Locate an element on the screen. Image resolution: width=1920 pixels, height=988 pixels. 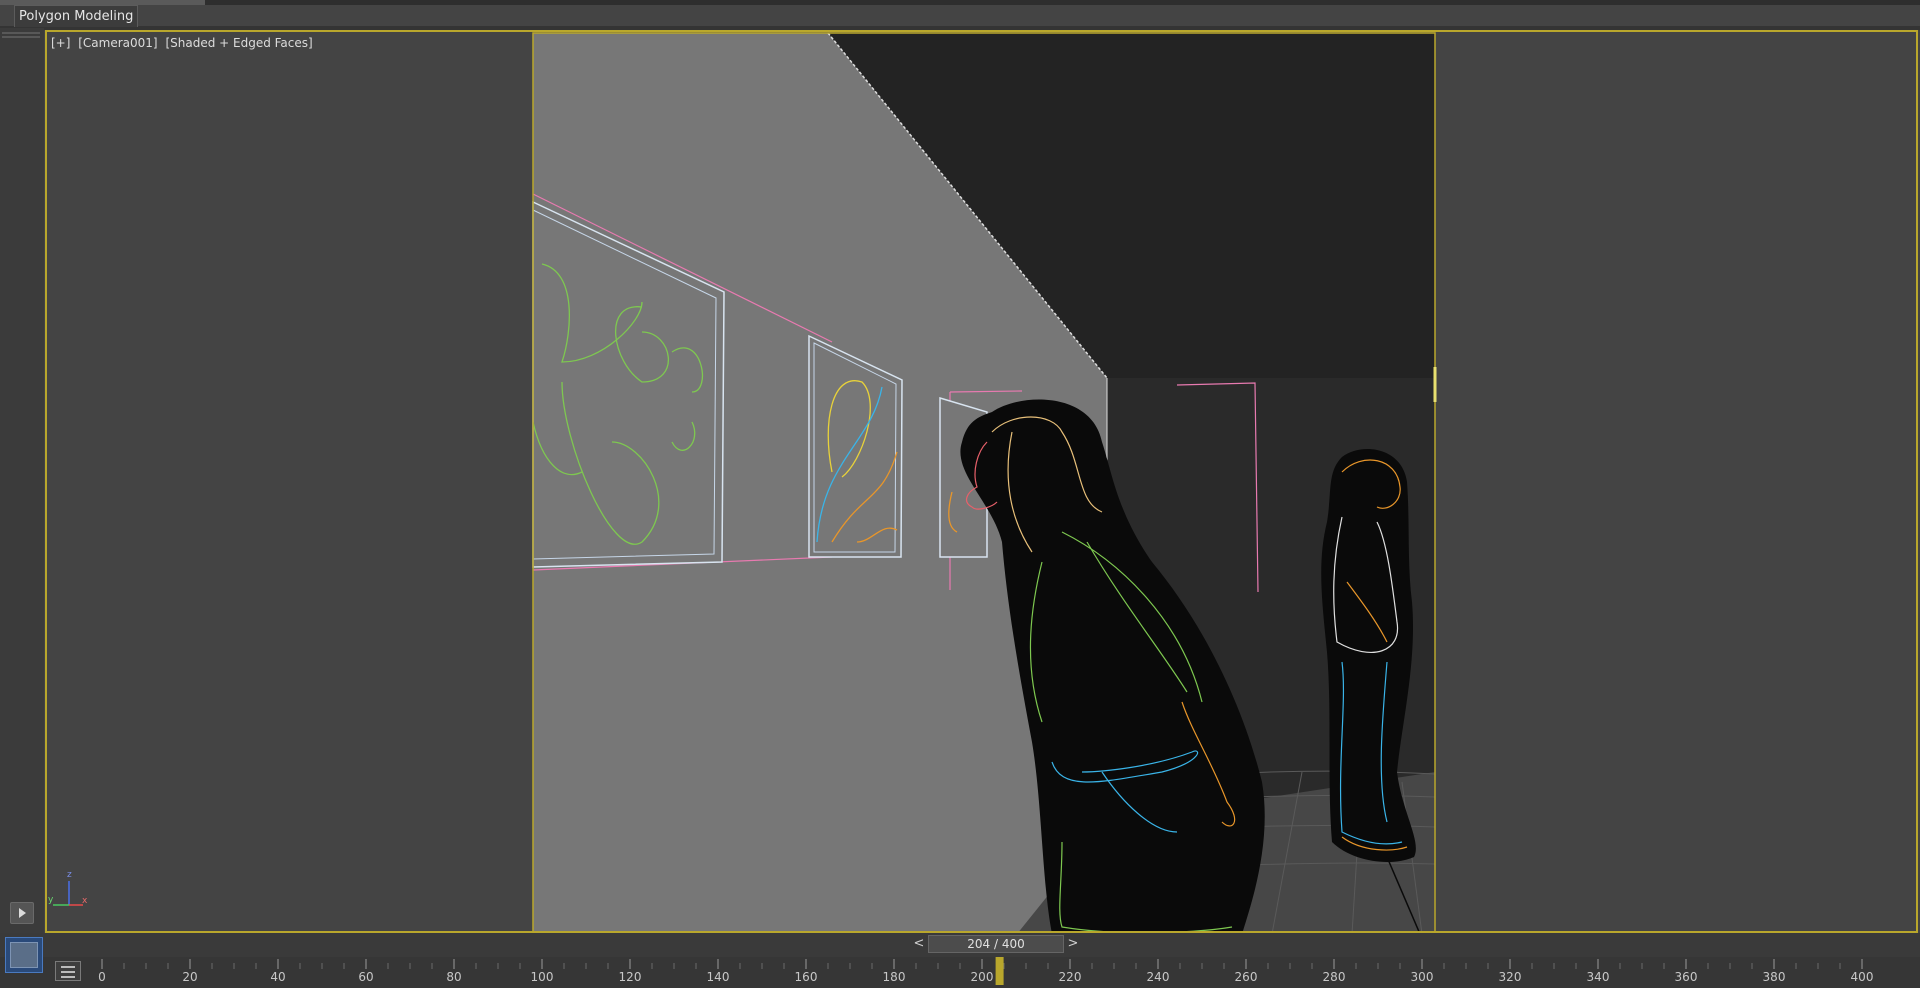
track-tick-label: 100 is located at coordinates (542, 977).